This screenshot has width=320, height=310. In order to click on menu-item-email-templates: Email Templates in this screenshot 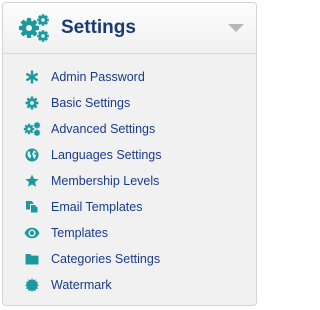, I will do `click(129, 207)`.